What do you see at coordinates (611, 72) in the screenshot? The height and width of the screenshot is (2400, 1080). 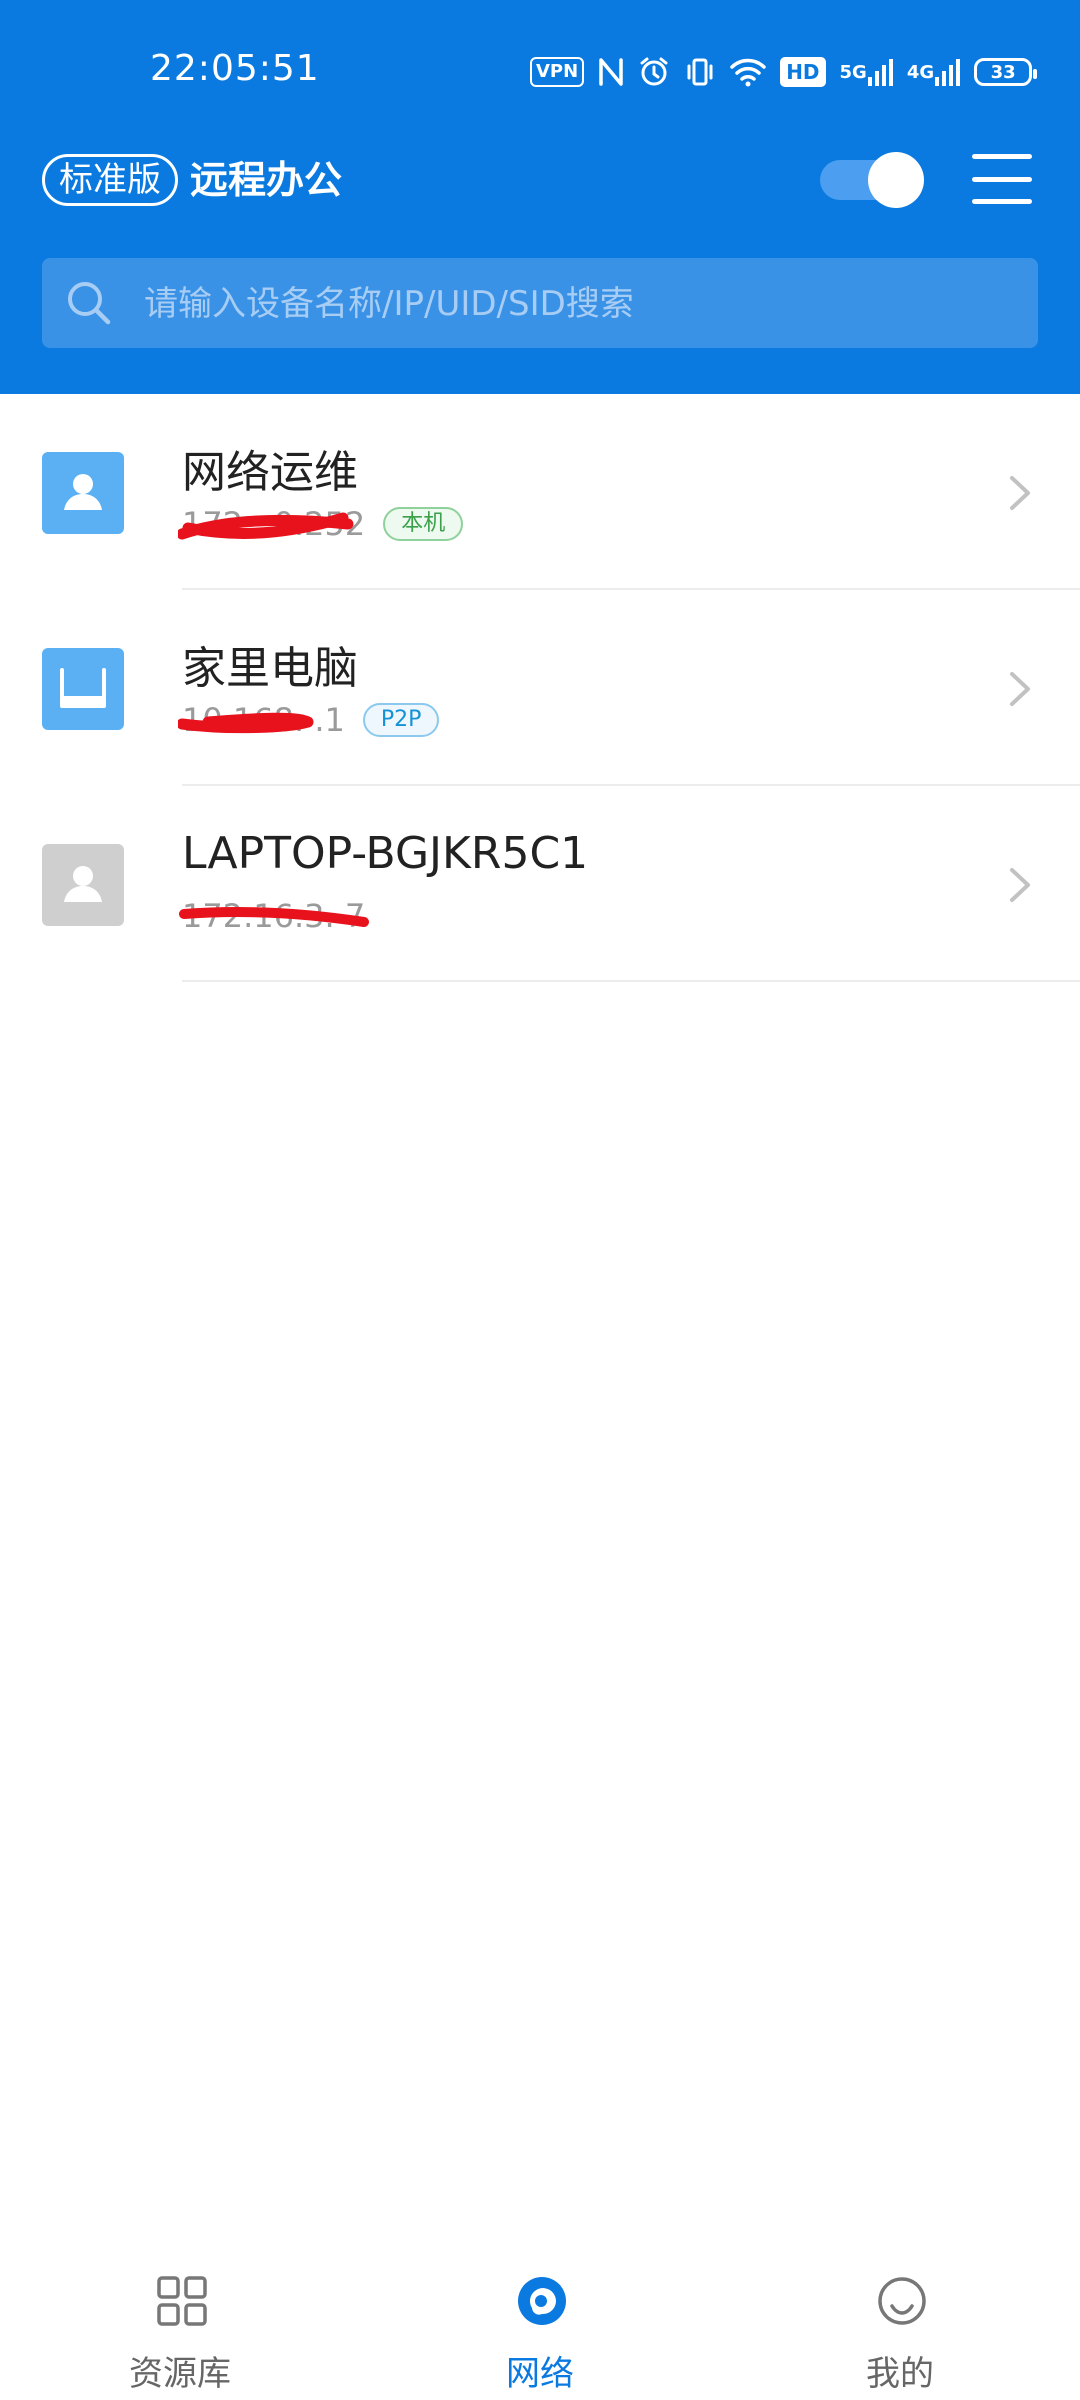 I see `nfc-icon` at bounding box center [611, 72].